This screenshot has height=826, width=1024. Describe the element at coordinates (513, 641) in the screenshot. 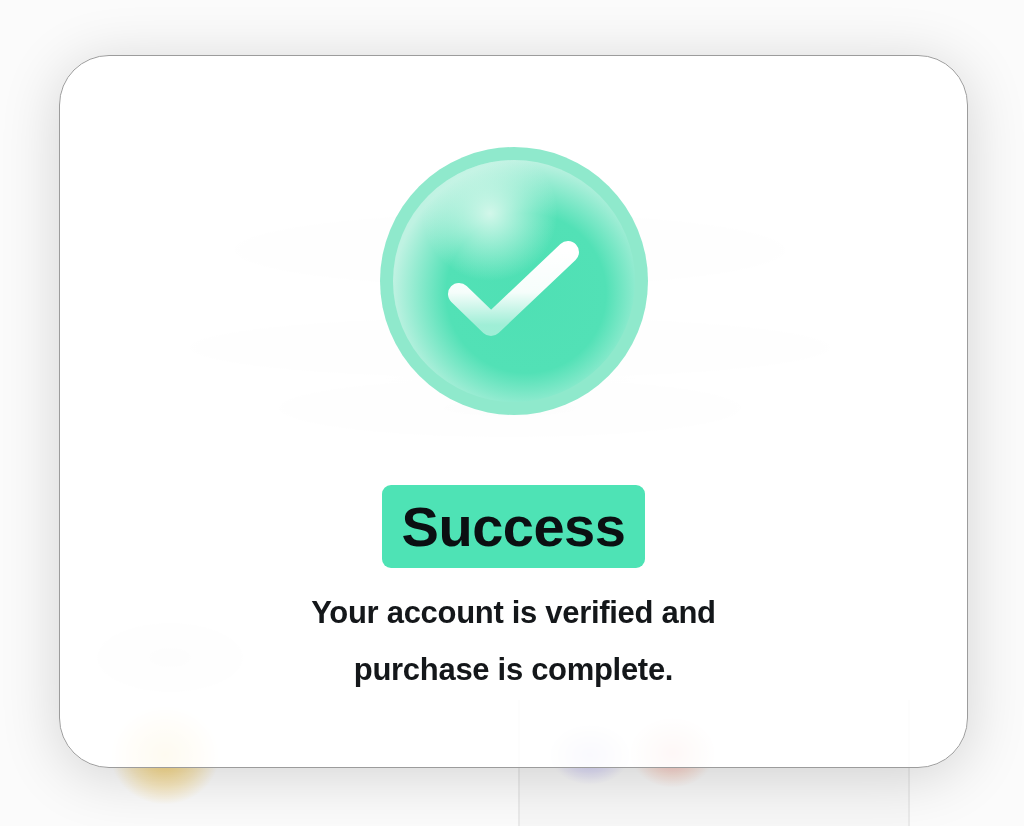

I see `message-text: Your account is verified and purchase is complete.` at that location.